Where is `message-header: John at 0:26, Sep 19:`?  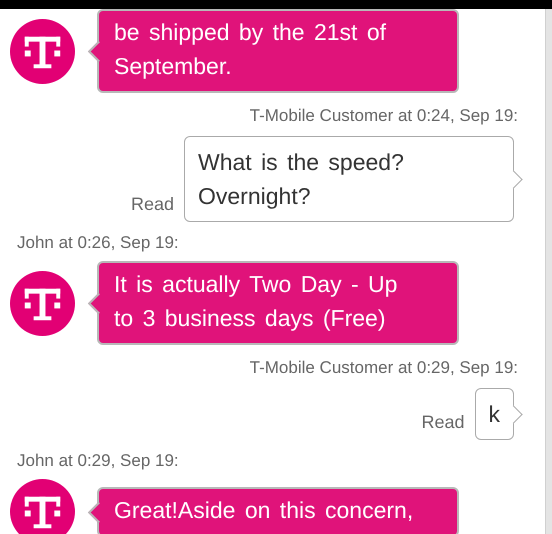
message-header: John at 0:26, Sep 19: is located at coordinates (98, 243).